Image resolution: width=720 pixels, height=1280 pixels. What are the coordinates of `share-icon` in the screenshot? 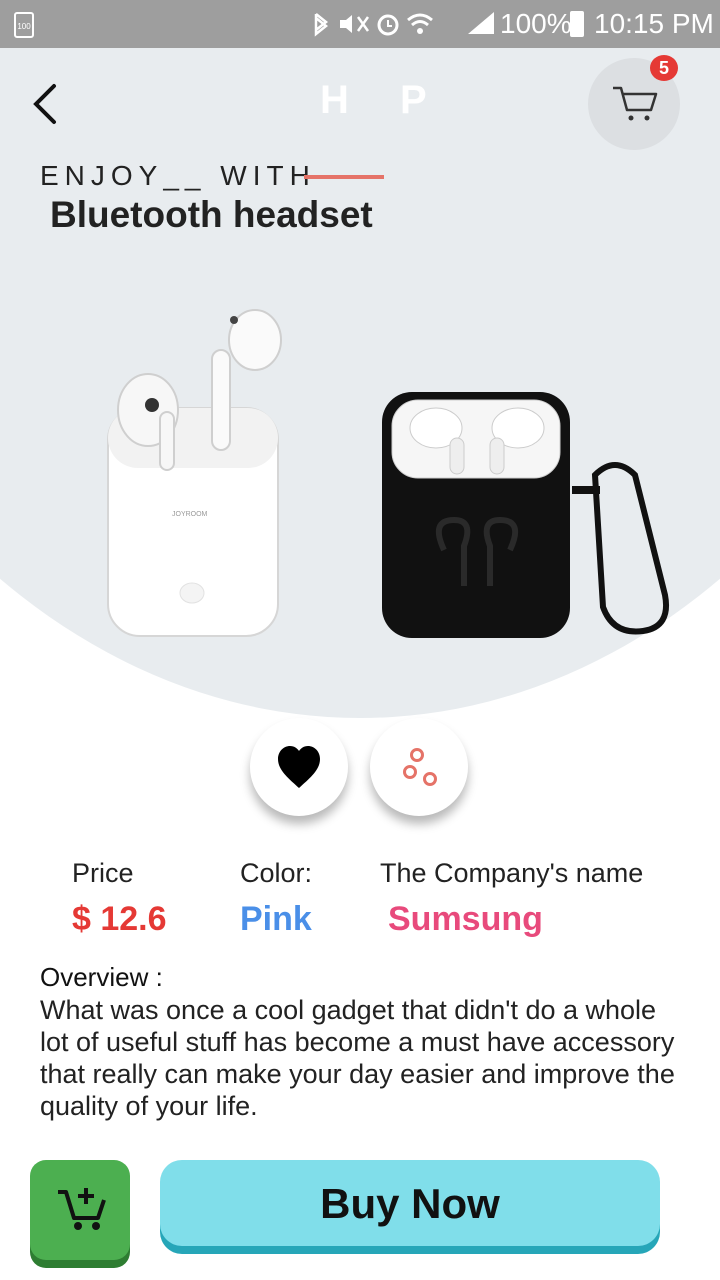 It's located at (420, 767).